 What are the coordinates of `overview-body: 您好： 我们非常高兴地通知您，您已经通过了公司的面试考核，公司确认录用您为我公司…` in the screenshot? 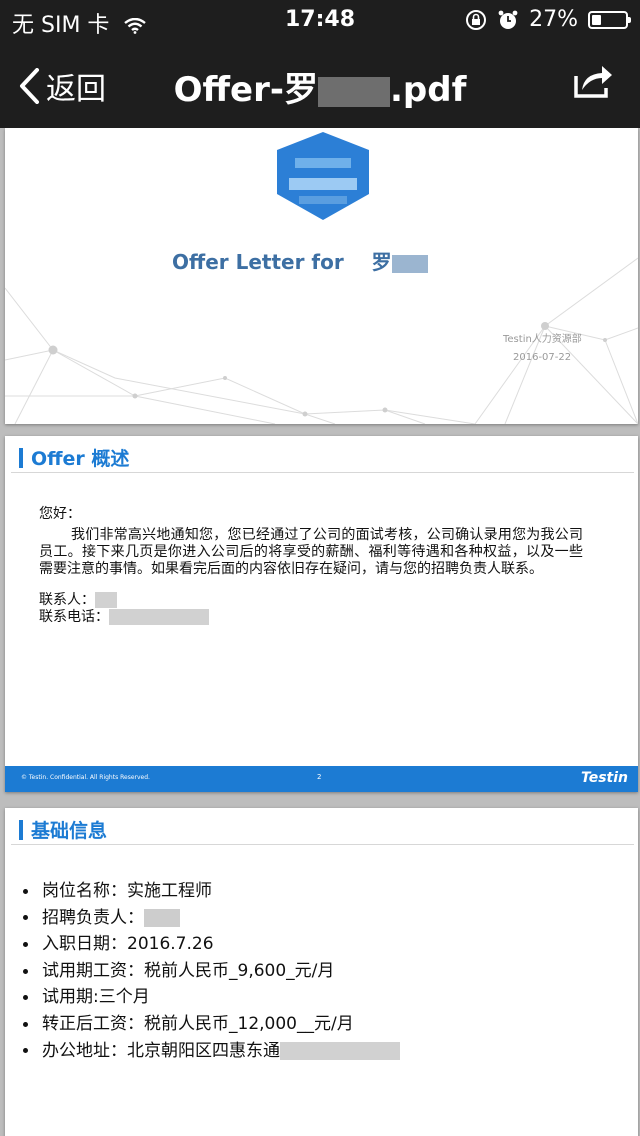 It's located at (311, 566).